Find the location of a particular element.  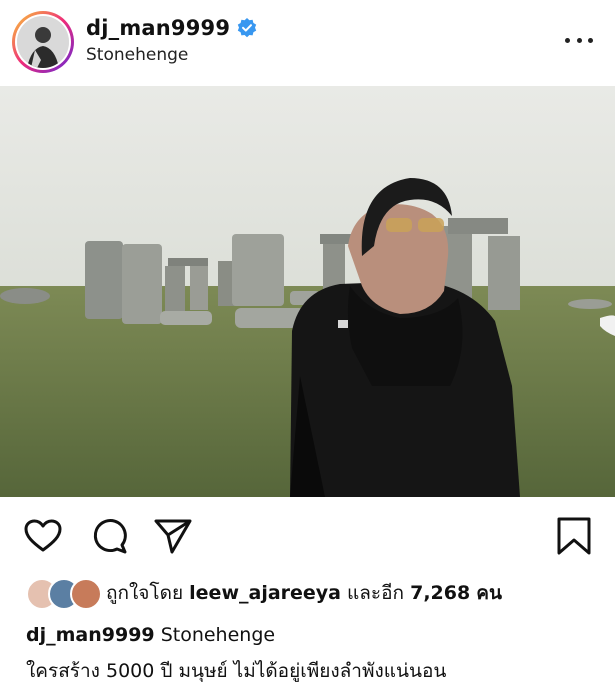

avatar-ring is located at coordinates (43, 42).